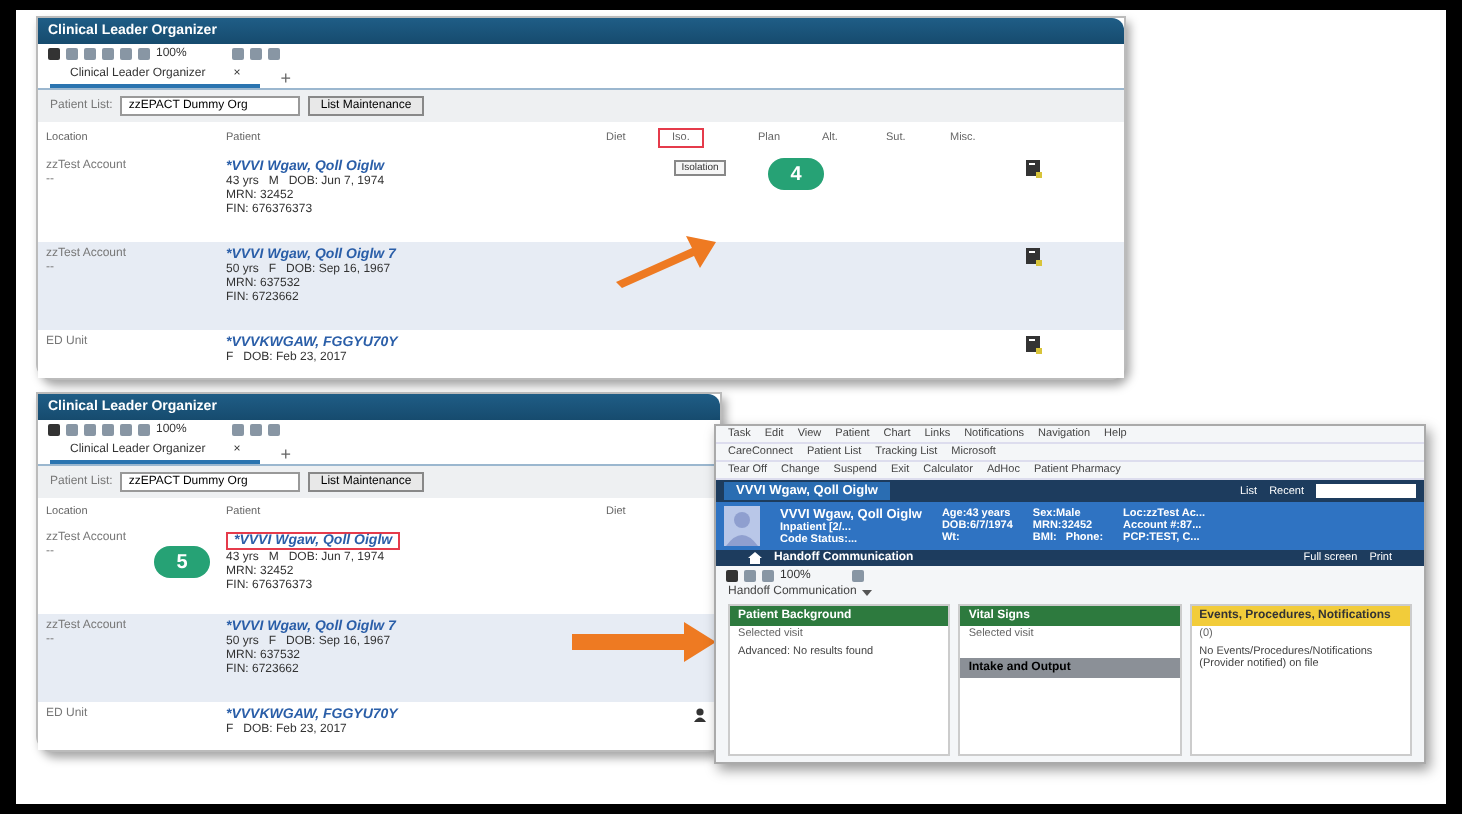 This screenshot has height=814, width=1462. I want to click on caret-icon, so click(867, 592).